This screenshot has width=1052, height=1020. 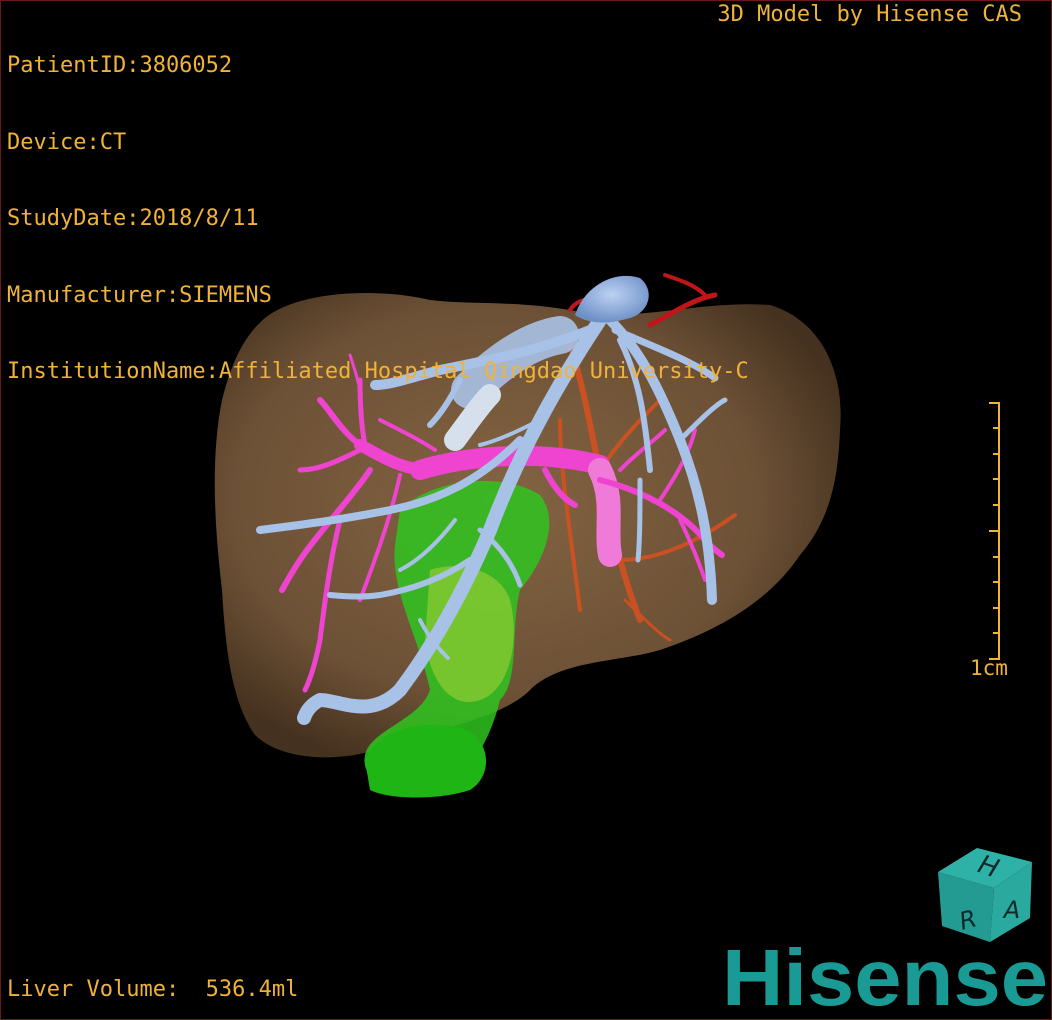 I want to click on device-type: Device:CT, so click(x=67, y=142).